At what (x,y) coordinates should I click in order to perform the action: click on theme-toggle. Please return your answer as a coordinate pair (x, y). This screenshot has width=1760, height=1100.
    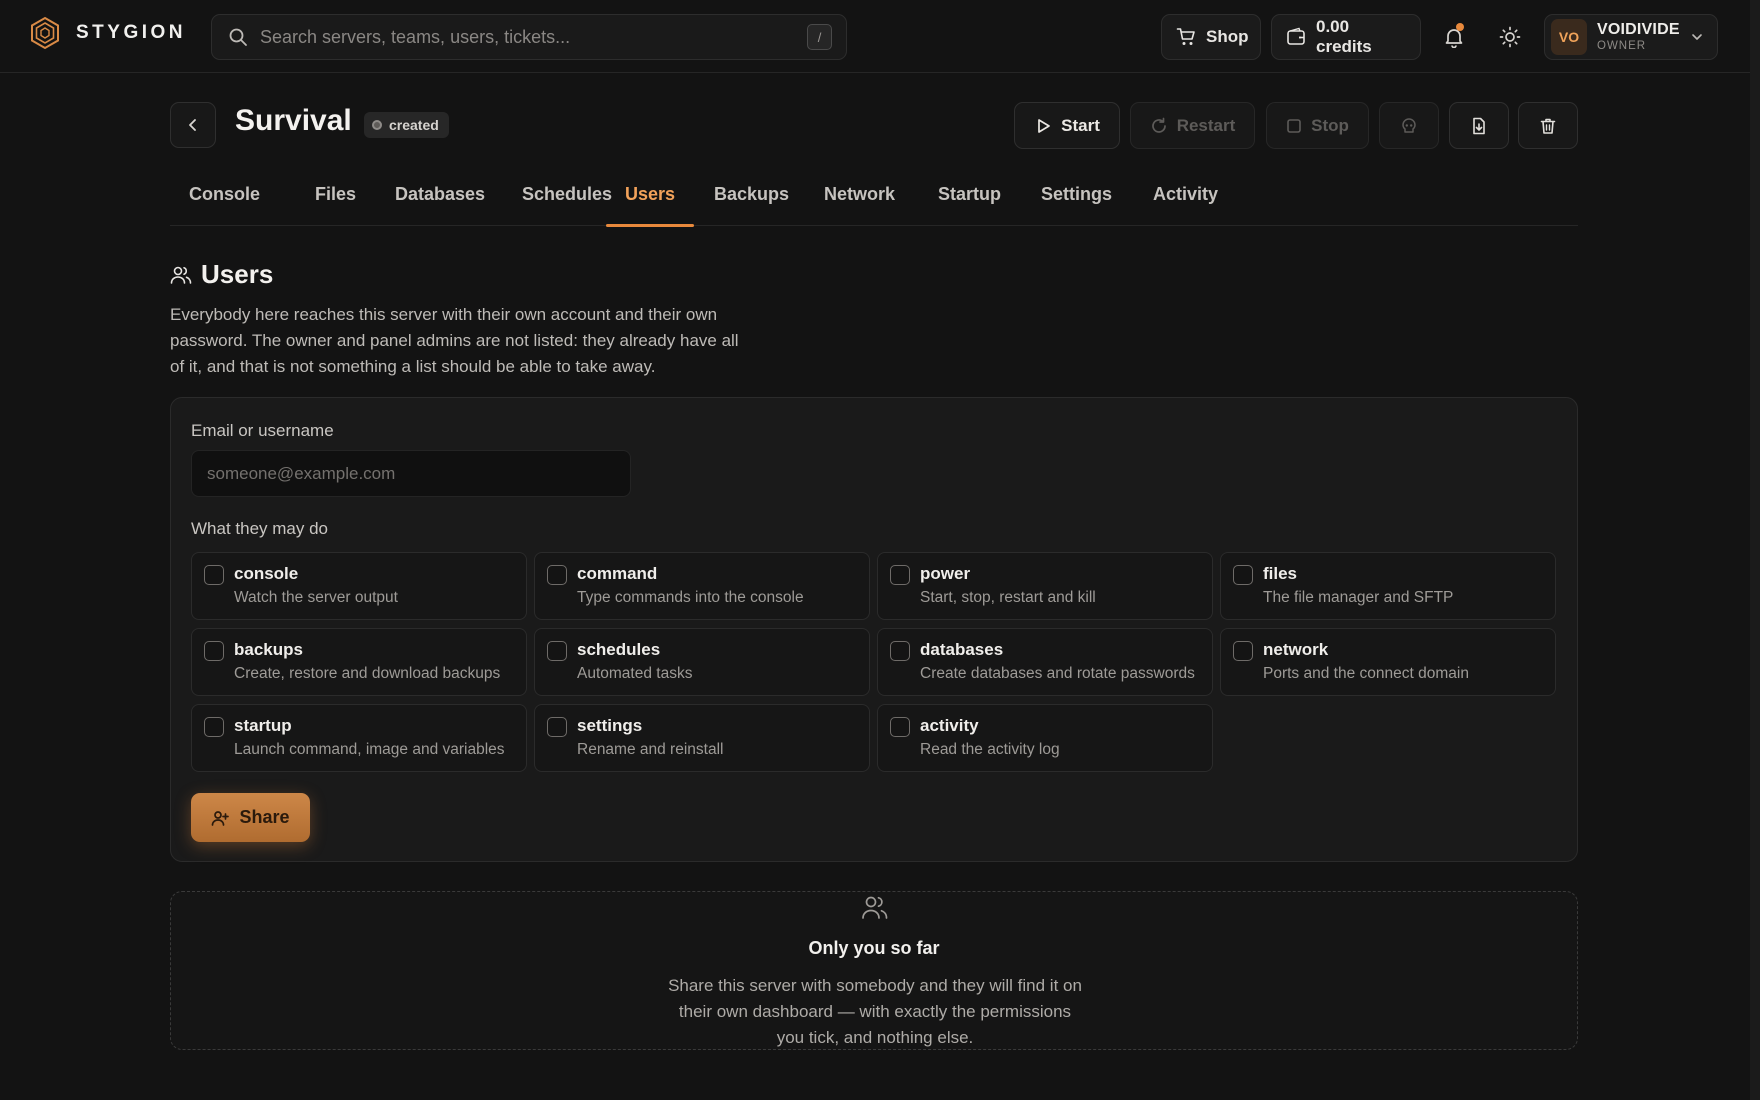
    Looking at the image, I should click on (1510, 37).